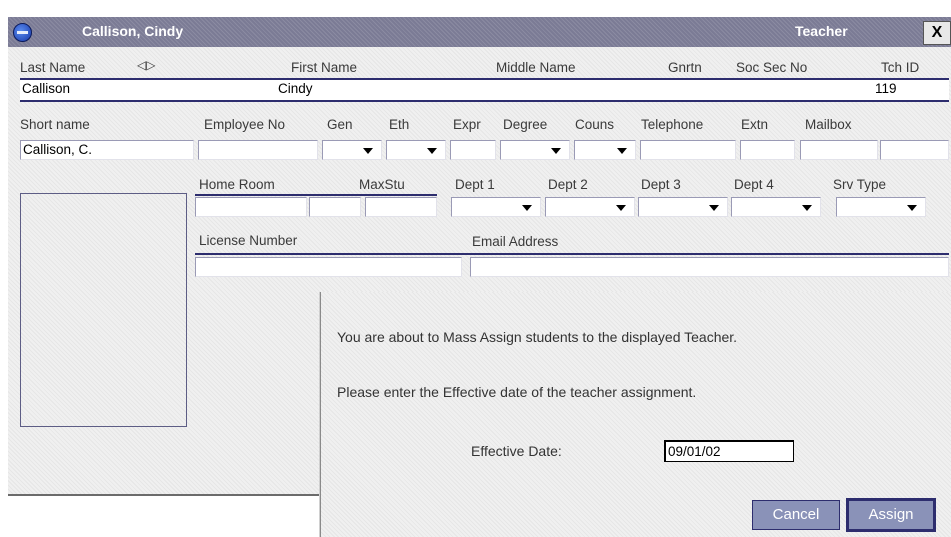  Describe the element at coordinates (536, 67) in the screenshot. I see `middle-name-label: Middle Name` at that location.